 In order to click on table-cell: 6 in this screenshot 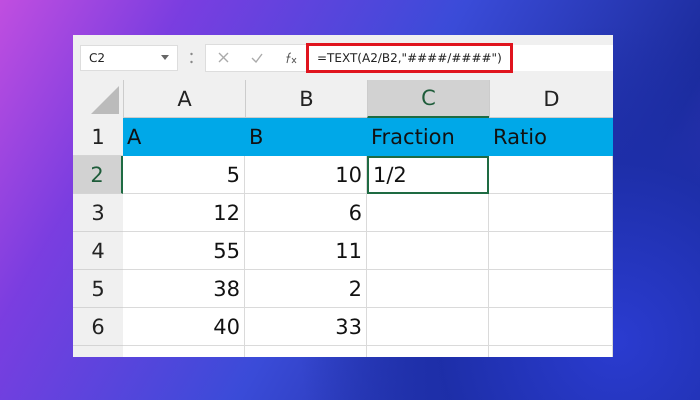, I will do `click(306, 213)`.